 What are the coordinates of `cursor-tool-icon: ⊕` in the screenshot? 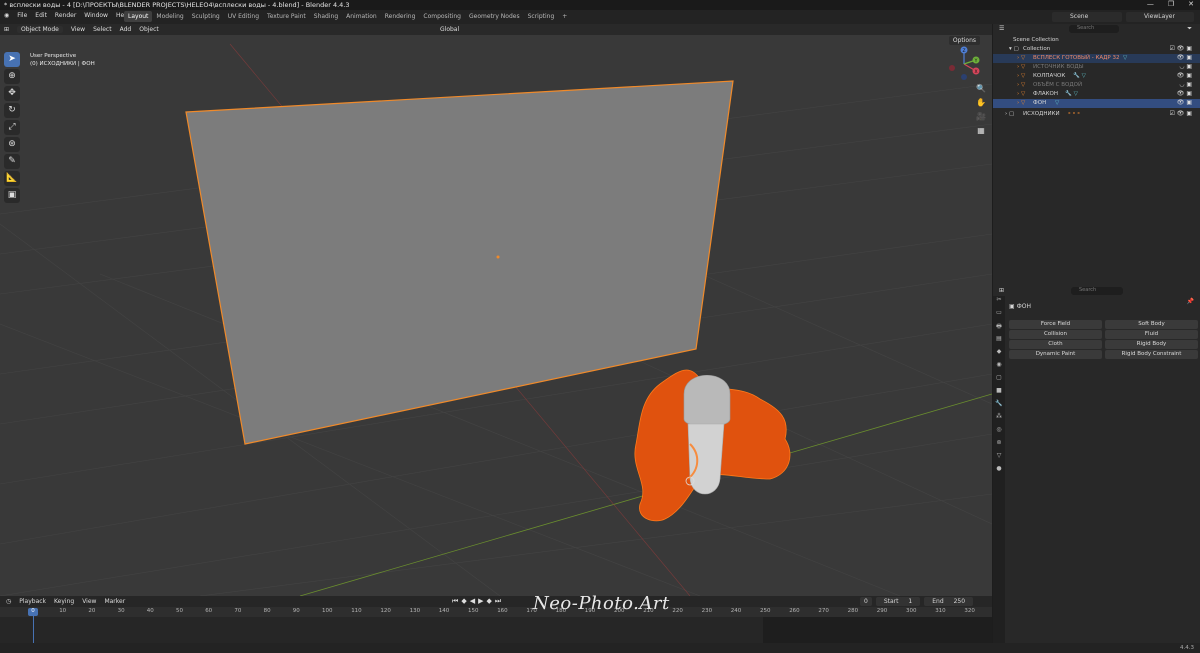 It's located at (12, 76).